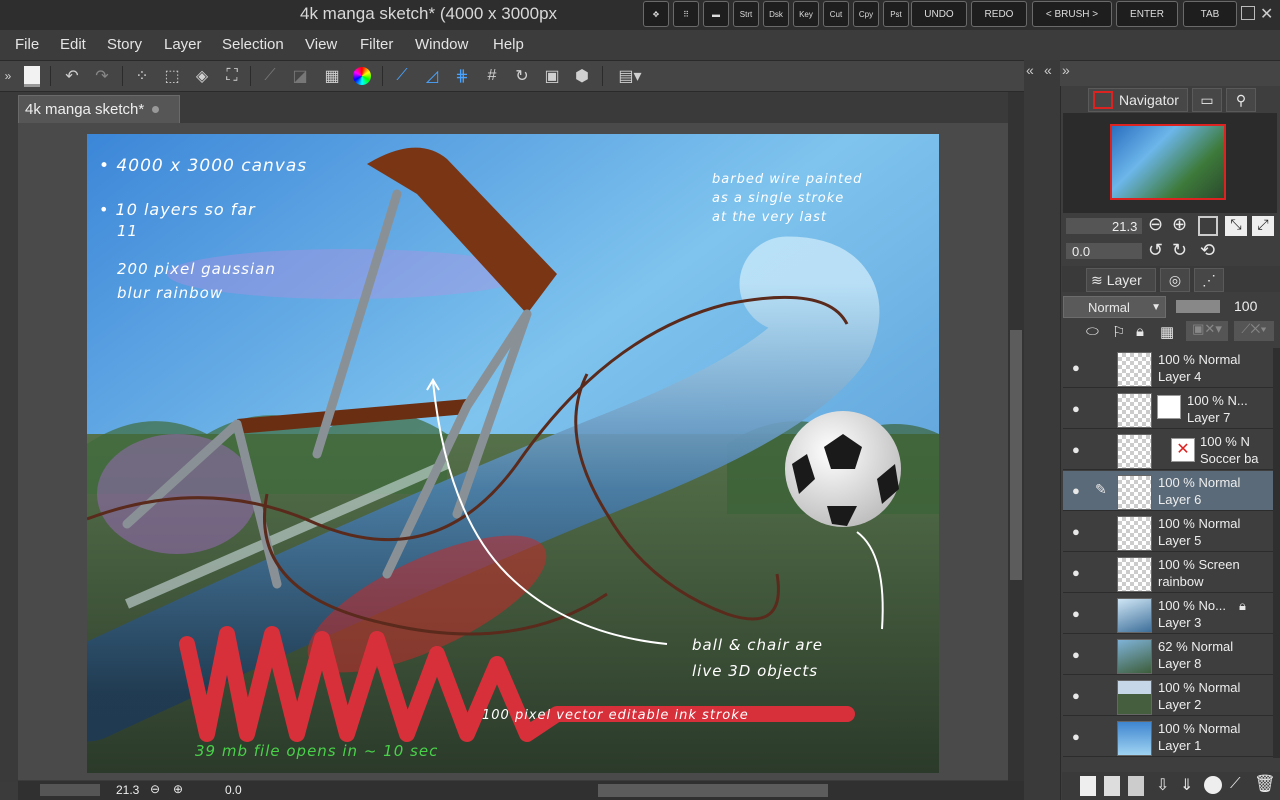 The width and height of the screenshot is (1280, 800). Describe the element at coordinates (1210, 14) in the screenshot. I see `tab-button: TAB` at that location.